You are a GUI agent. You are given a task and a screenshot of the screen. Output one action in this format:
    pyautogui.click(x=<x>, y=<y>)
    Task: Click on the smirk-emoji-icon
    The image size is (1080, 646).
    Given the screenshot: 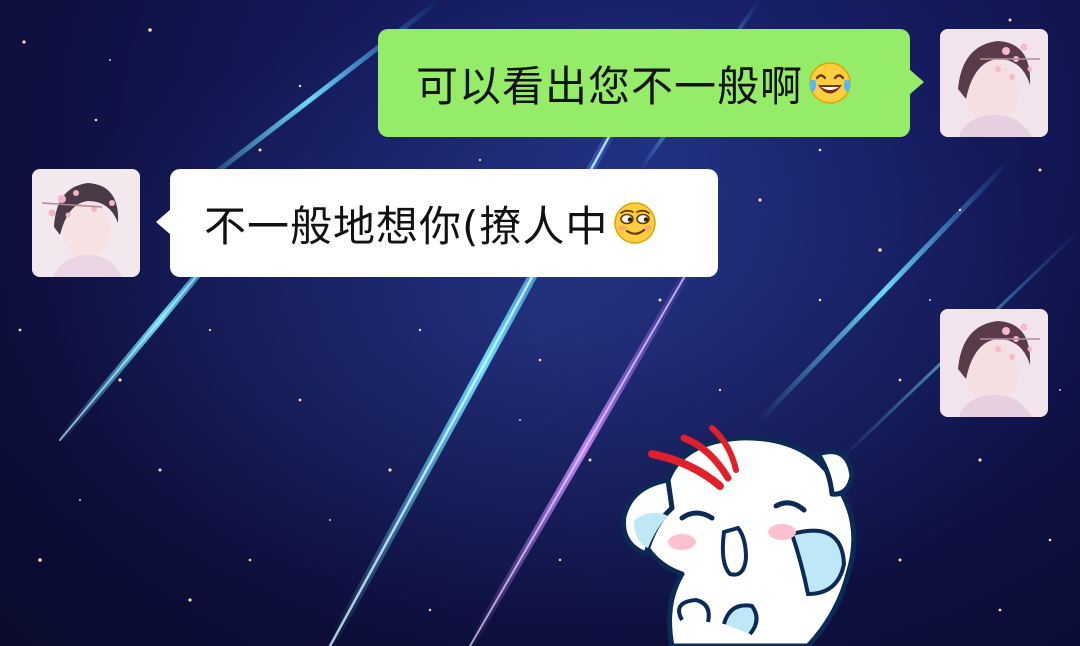 What is the action you would take?
    pyautogui.click(x=635, y=223)
    